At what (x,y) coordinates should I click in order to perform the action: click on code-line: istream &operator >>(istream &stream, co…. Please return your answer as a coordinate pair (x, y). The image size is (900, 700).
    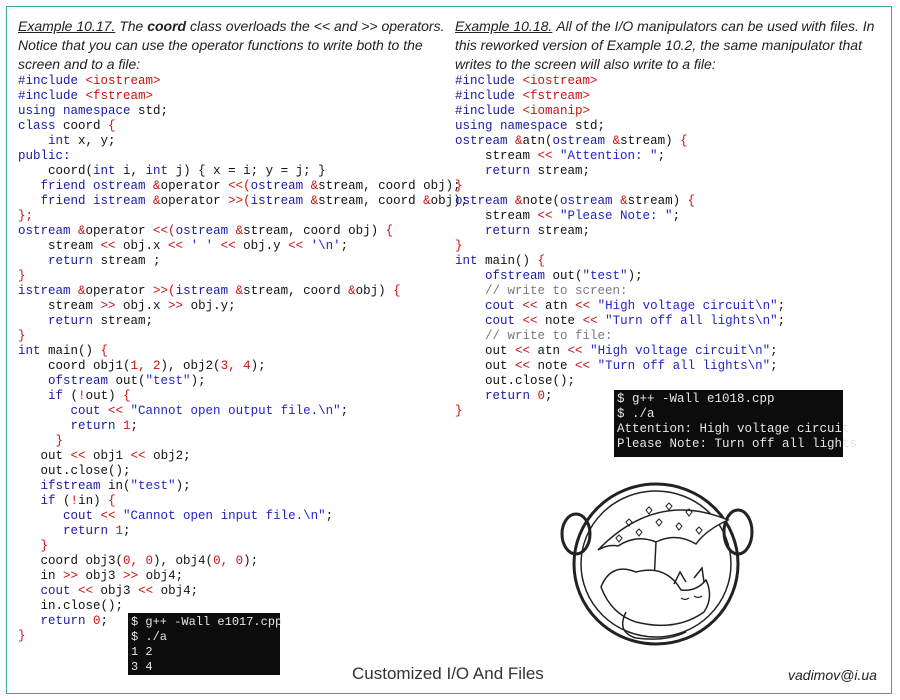
    Looking at the image, I should click on (209, 291).